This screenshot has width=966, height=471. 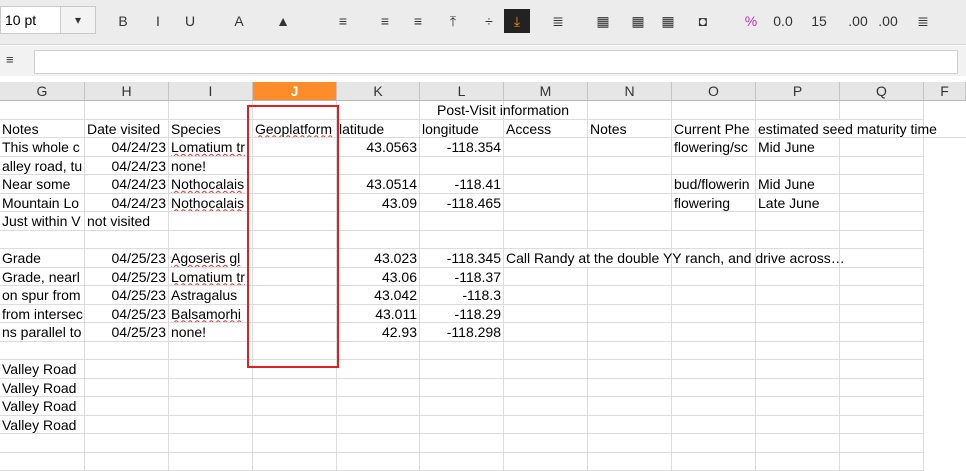 What do you see at coordinates (546, 314) in the screenshot?
I see `cell-M12` at bounding box center [546, 314].